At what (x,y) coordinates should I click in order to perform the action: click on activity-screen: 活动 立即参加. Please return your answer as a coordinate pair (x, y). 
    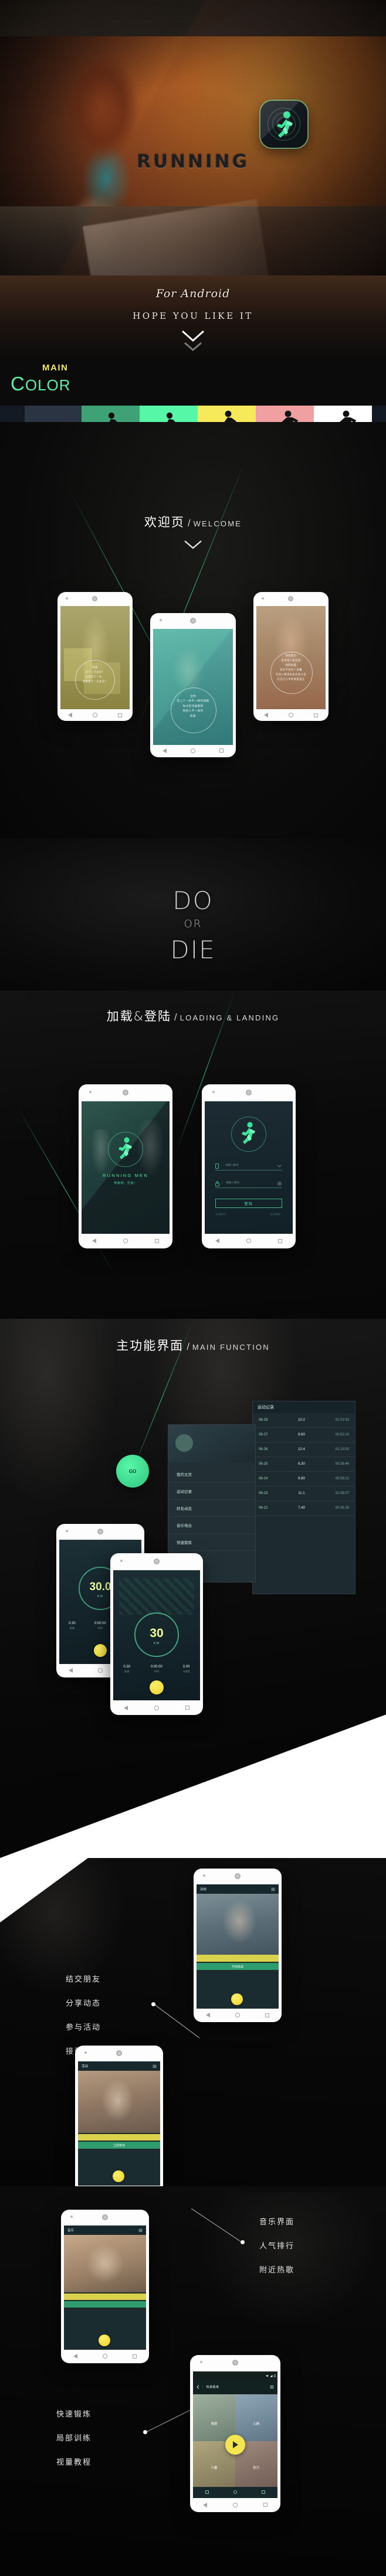
    Looking at the image, I should click on (119, 2116).